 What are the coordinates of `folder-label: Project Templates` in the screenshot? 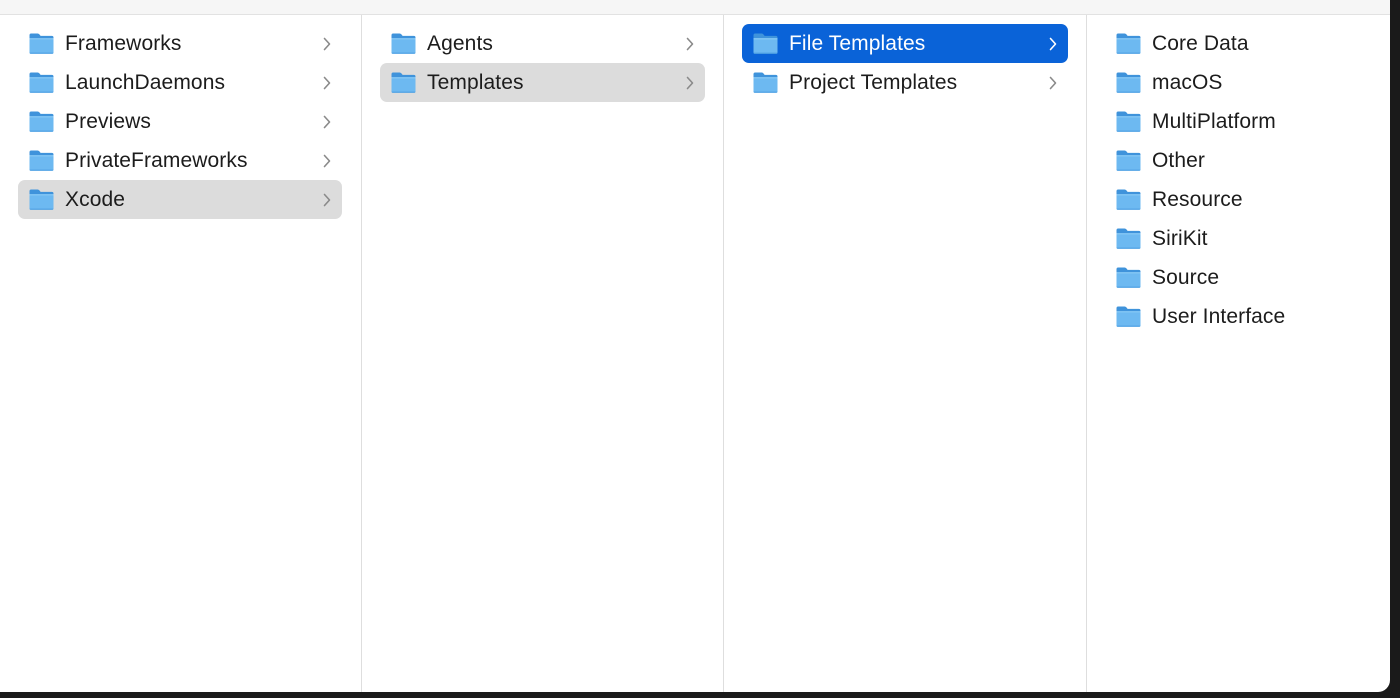 It's located at (873, 82).